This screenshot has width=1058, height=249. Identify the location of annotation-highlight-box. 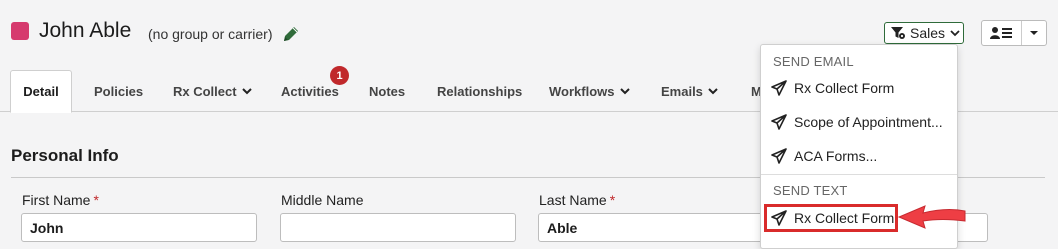
(831, 218).